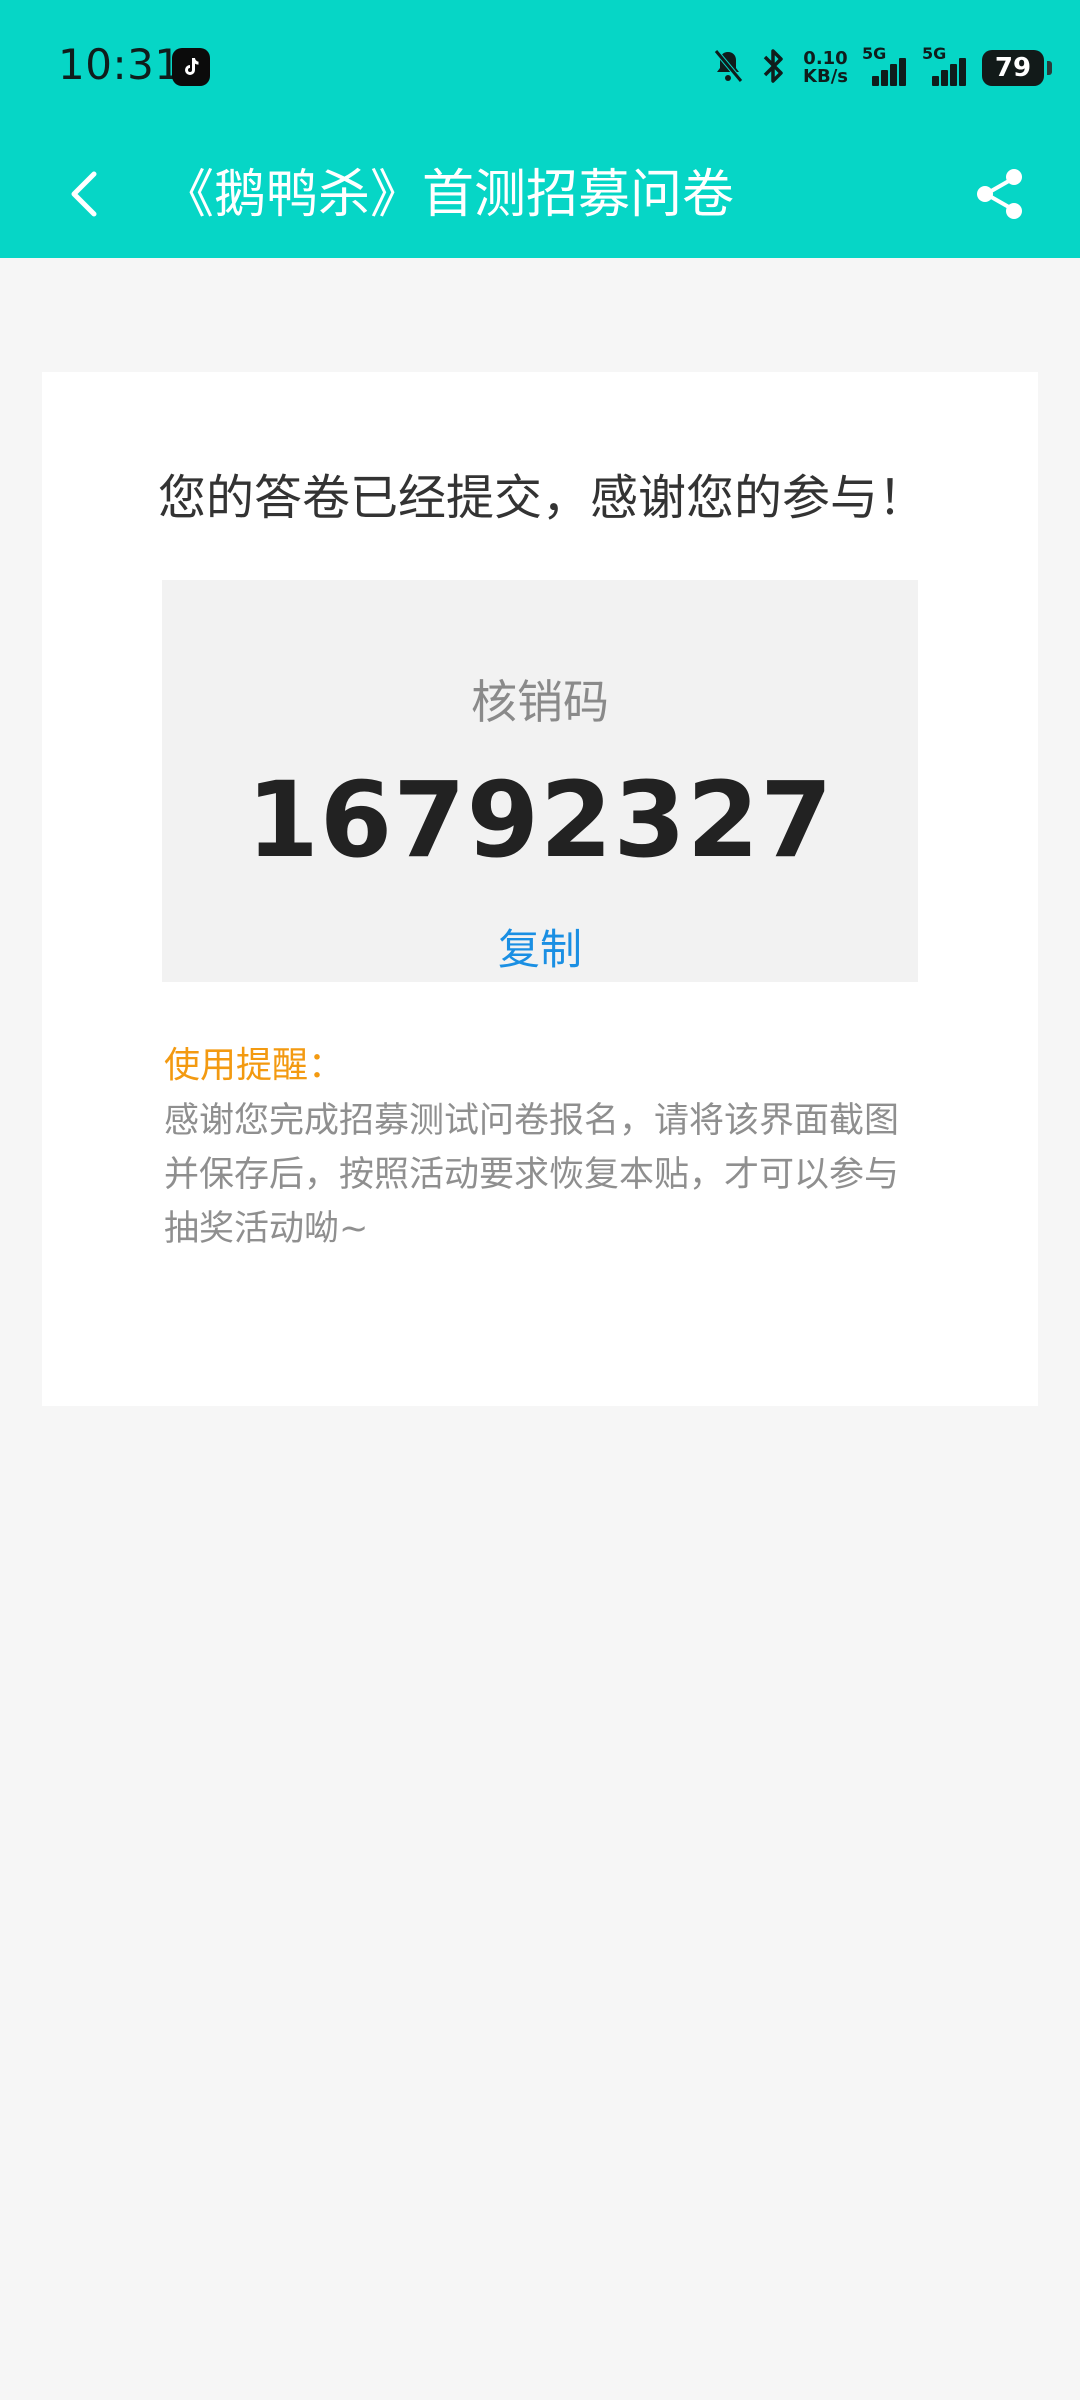  I want to click on battery-icon: 79, so click(1017, 68).